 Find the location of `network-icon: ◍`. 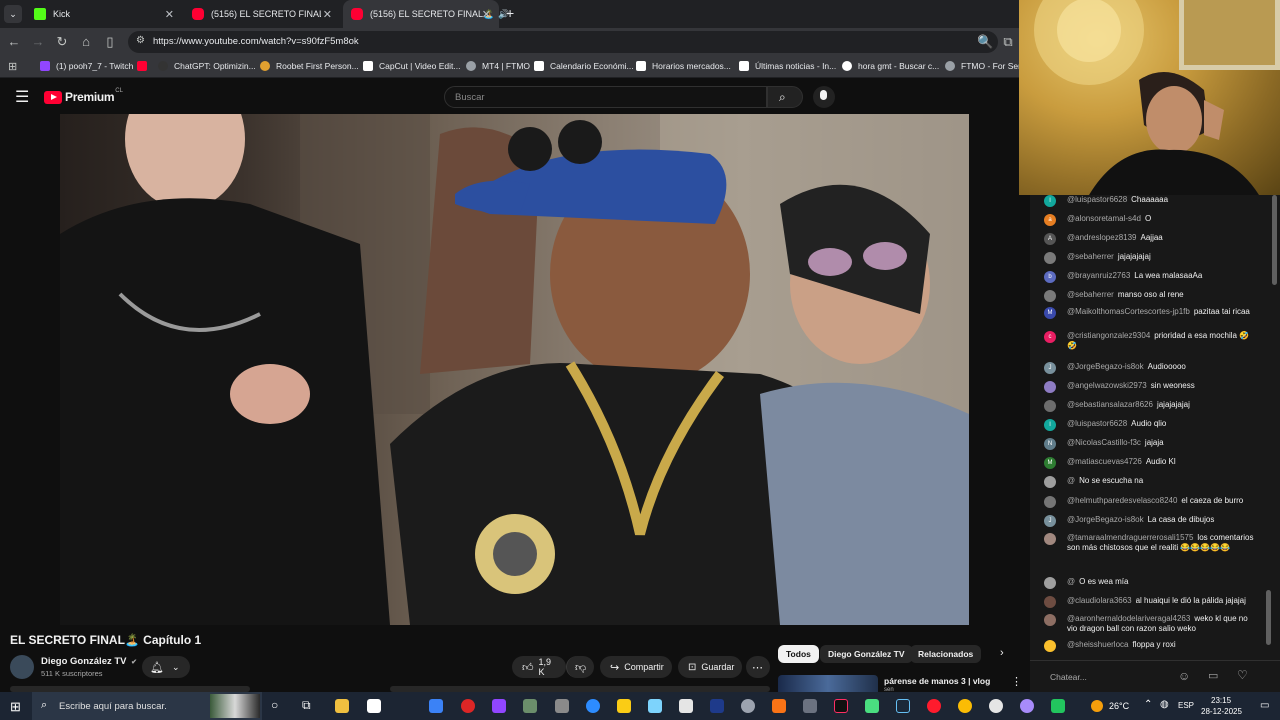

network-icon: ◍ is located at coordinates (1164, 704).